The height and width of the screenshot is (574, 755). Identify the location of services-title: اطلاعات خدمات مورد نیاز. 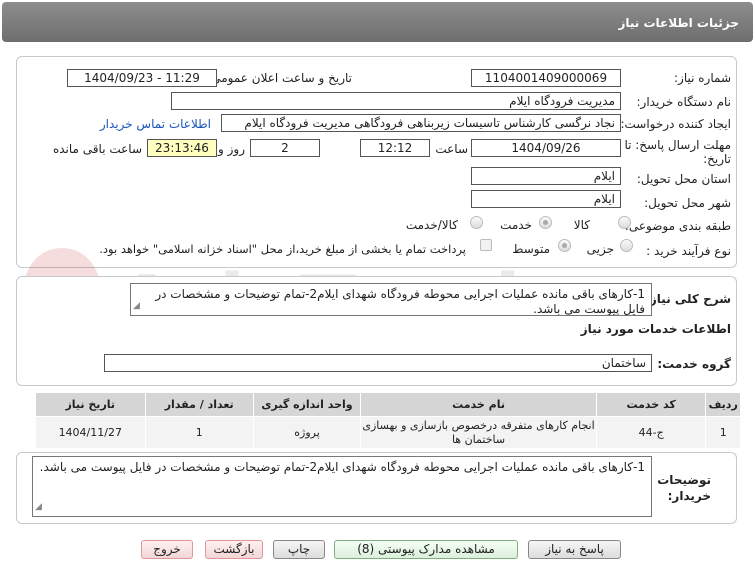
(655, 329).